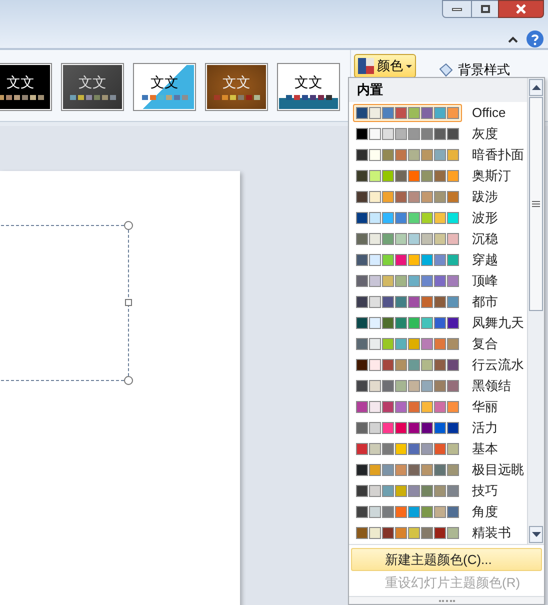 This screenshot has height=605, width=548. I want to click on collapse-ribbon-icon, so click(513, 39).